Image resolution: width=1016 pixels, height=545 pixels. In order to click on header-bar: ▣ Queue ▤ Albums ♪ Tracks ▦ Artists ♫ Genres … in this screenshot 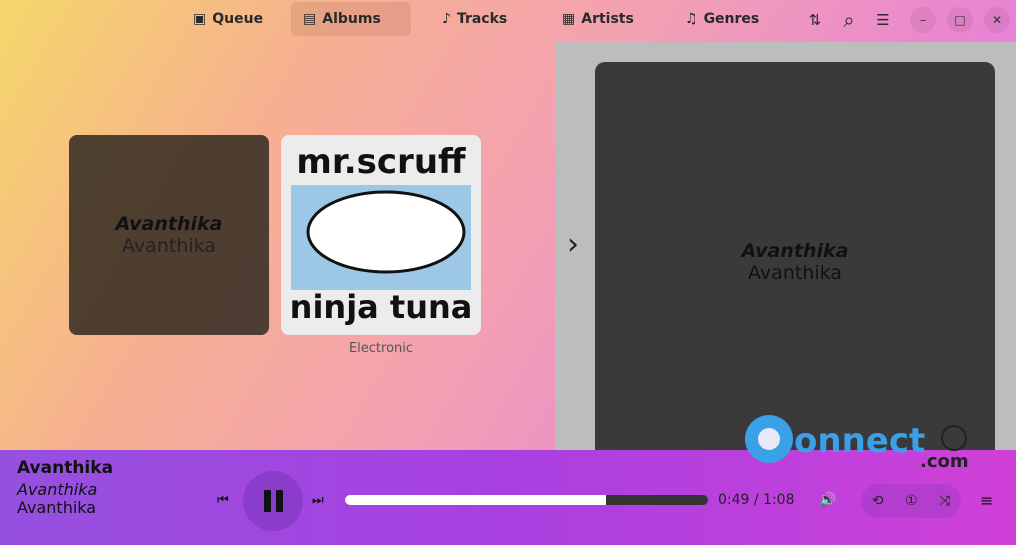, I will do `click(508, 19)`.